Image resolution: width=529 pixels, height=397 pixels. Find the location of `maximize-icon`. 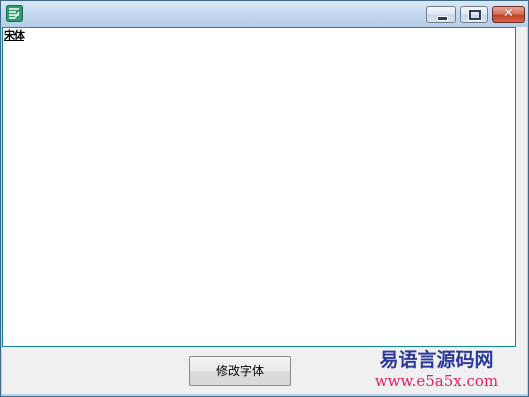

maximize-icon is located at coordinates (475, 15).